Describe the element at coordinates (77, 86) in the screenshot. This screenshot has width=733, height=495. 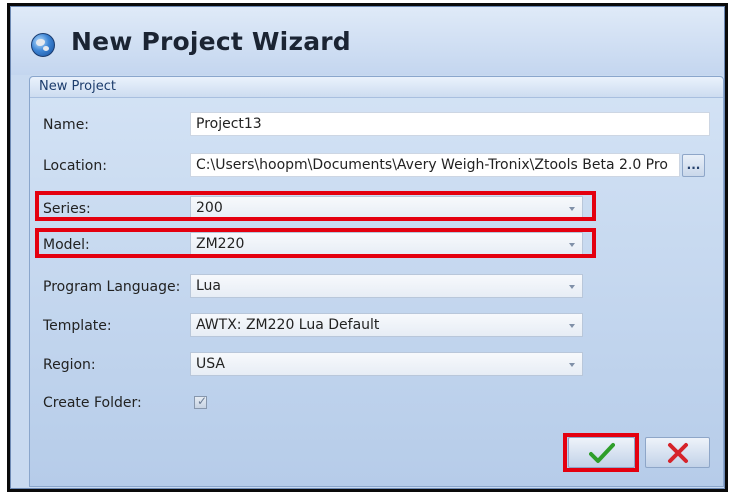
I see `panel-header-label: New Project` at that location.